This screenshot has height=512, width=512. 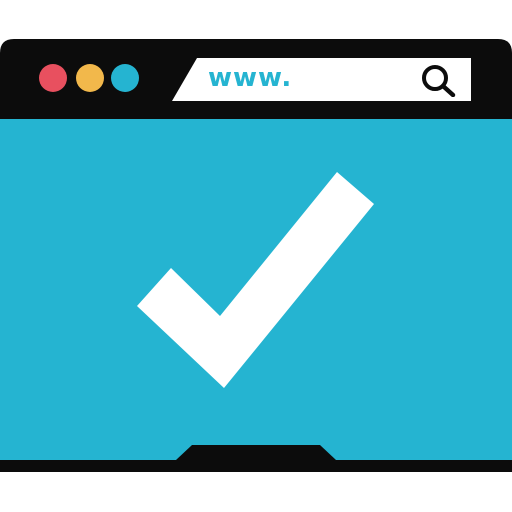 What do you see at coordinates (438, 80) in the screenshot?
I see `search-icon` at bounding box center [438, 80].